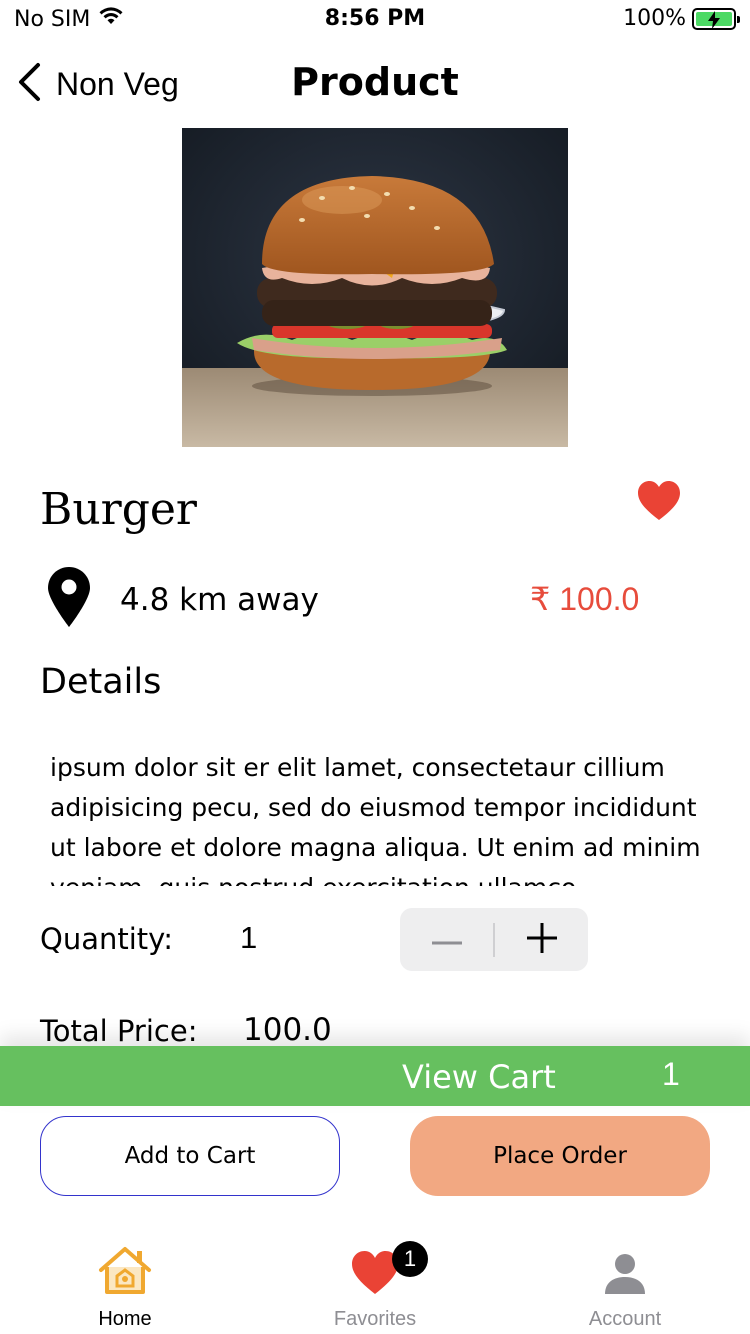  Describe the element at coordinates (219, 600) in the screenshot. I see `distance-label: 4.8 km away` at that location.